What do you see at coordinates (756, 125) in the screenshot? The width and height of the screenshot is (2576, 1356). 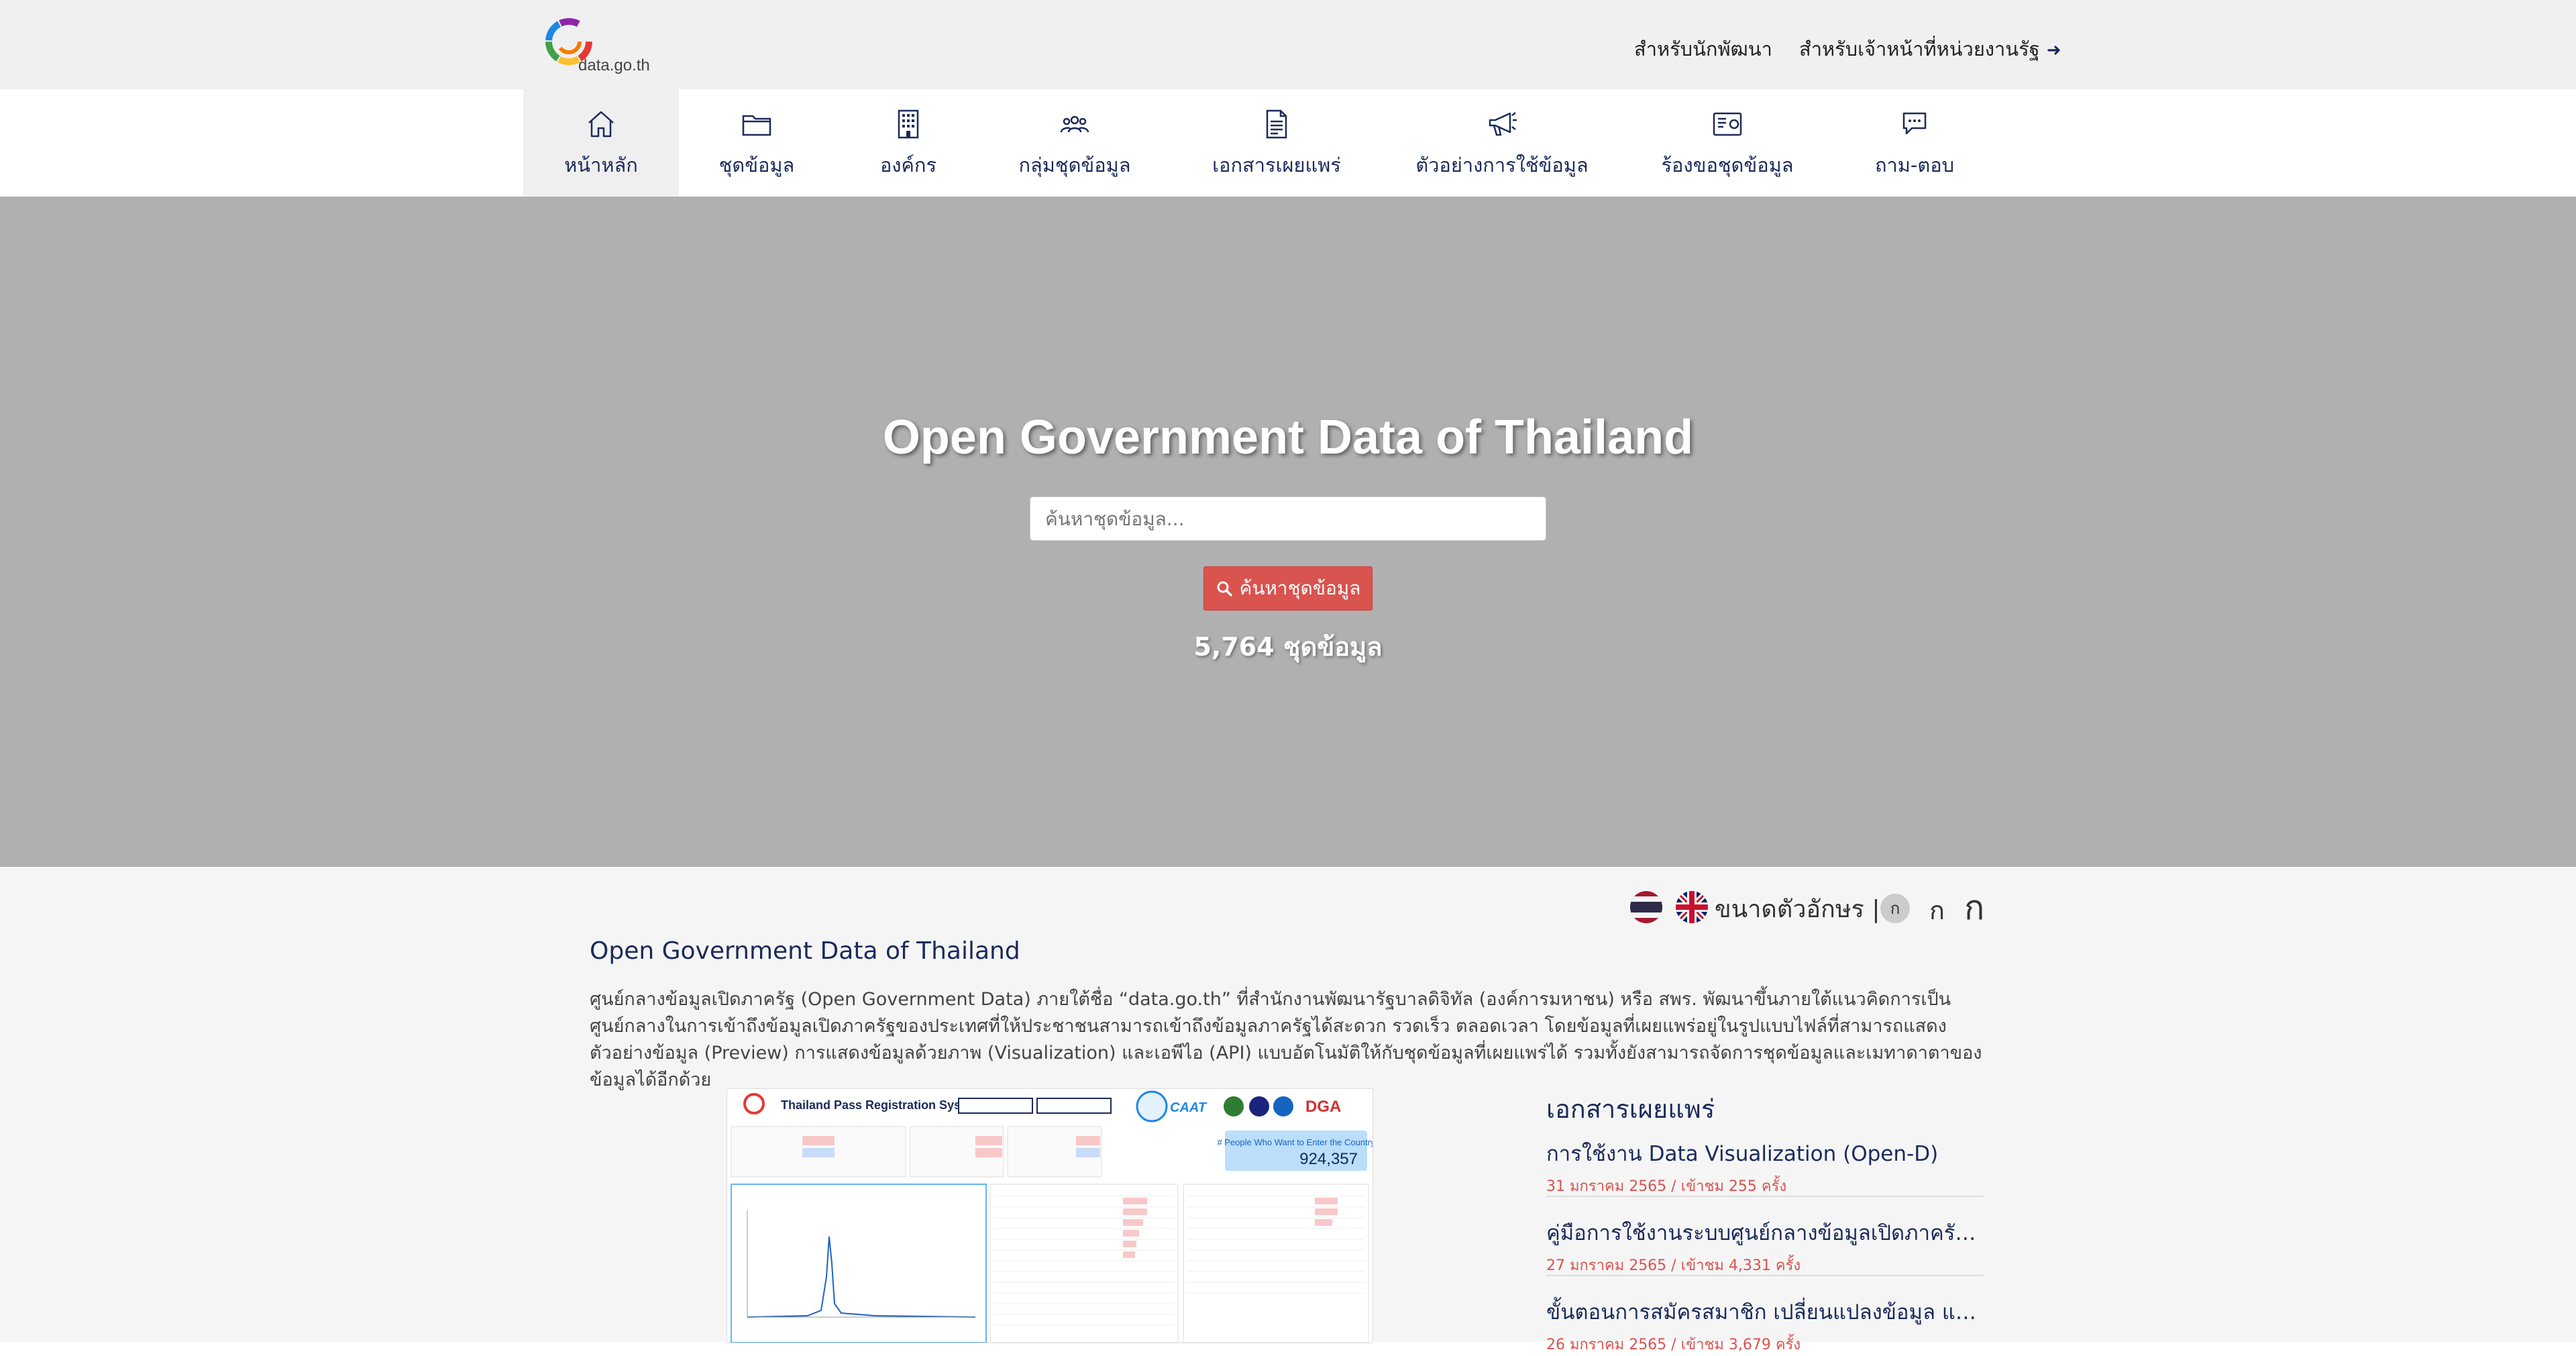 I see `folder-icon` at bounding box center [756, 125].